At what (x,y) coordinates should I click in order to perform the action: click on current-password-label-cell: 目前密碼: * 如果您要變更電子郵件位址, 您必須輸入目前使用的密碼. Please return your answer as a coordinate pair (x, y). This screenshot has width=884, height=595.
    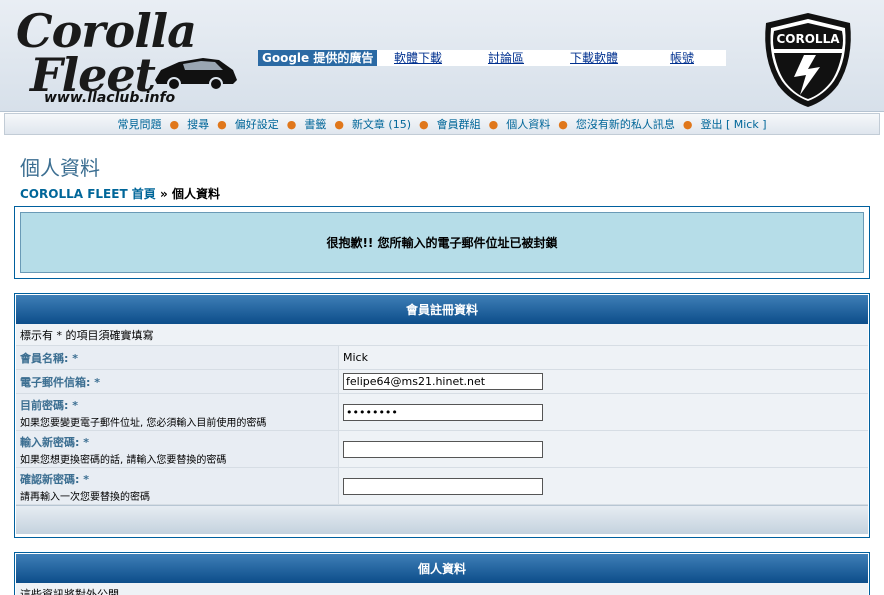
    Looking at the image, I should click on (177, 412).